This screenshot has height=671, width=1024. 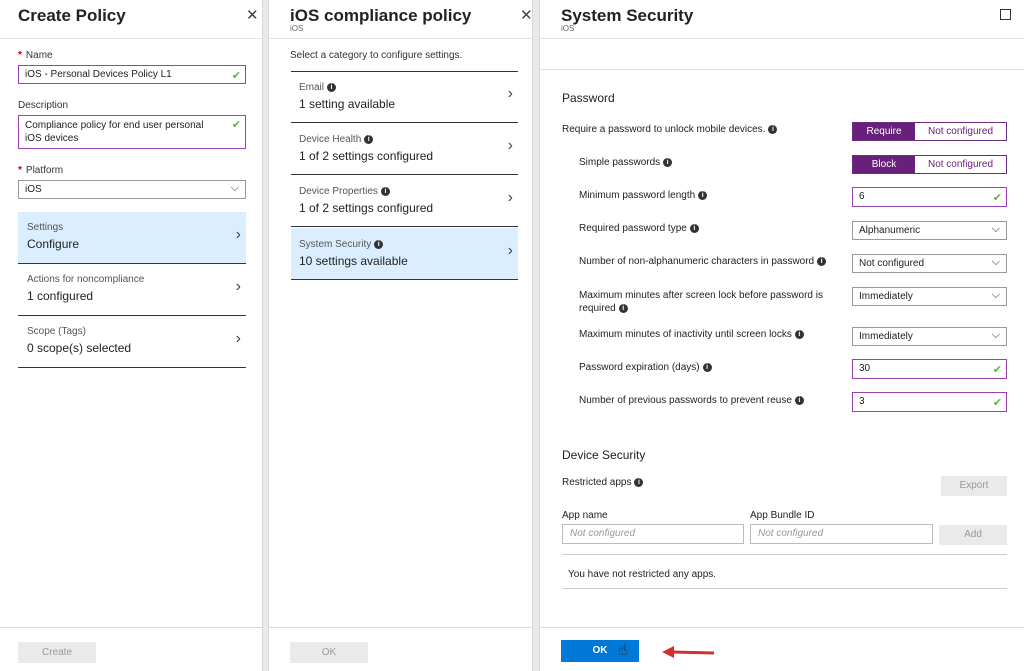 What do you see at coordinates (929, 296) in the screenshot?
I see `screen-lock-select: Immediately ⌵` at bounding box center [929, 296].